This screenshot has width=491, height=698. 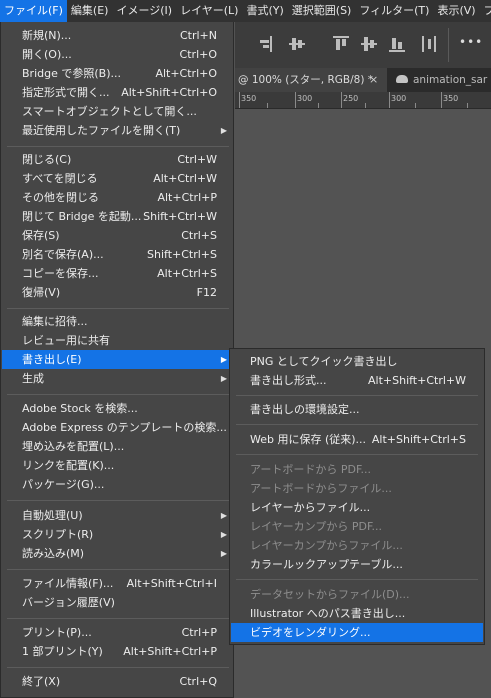 I want to click on submenu-item-quick-export-png: PNG としてクイック書き出し, so click(x=357, y=361).